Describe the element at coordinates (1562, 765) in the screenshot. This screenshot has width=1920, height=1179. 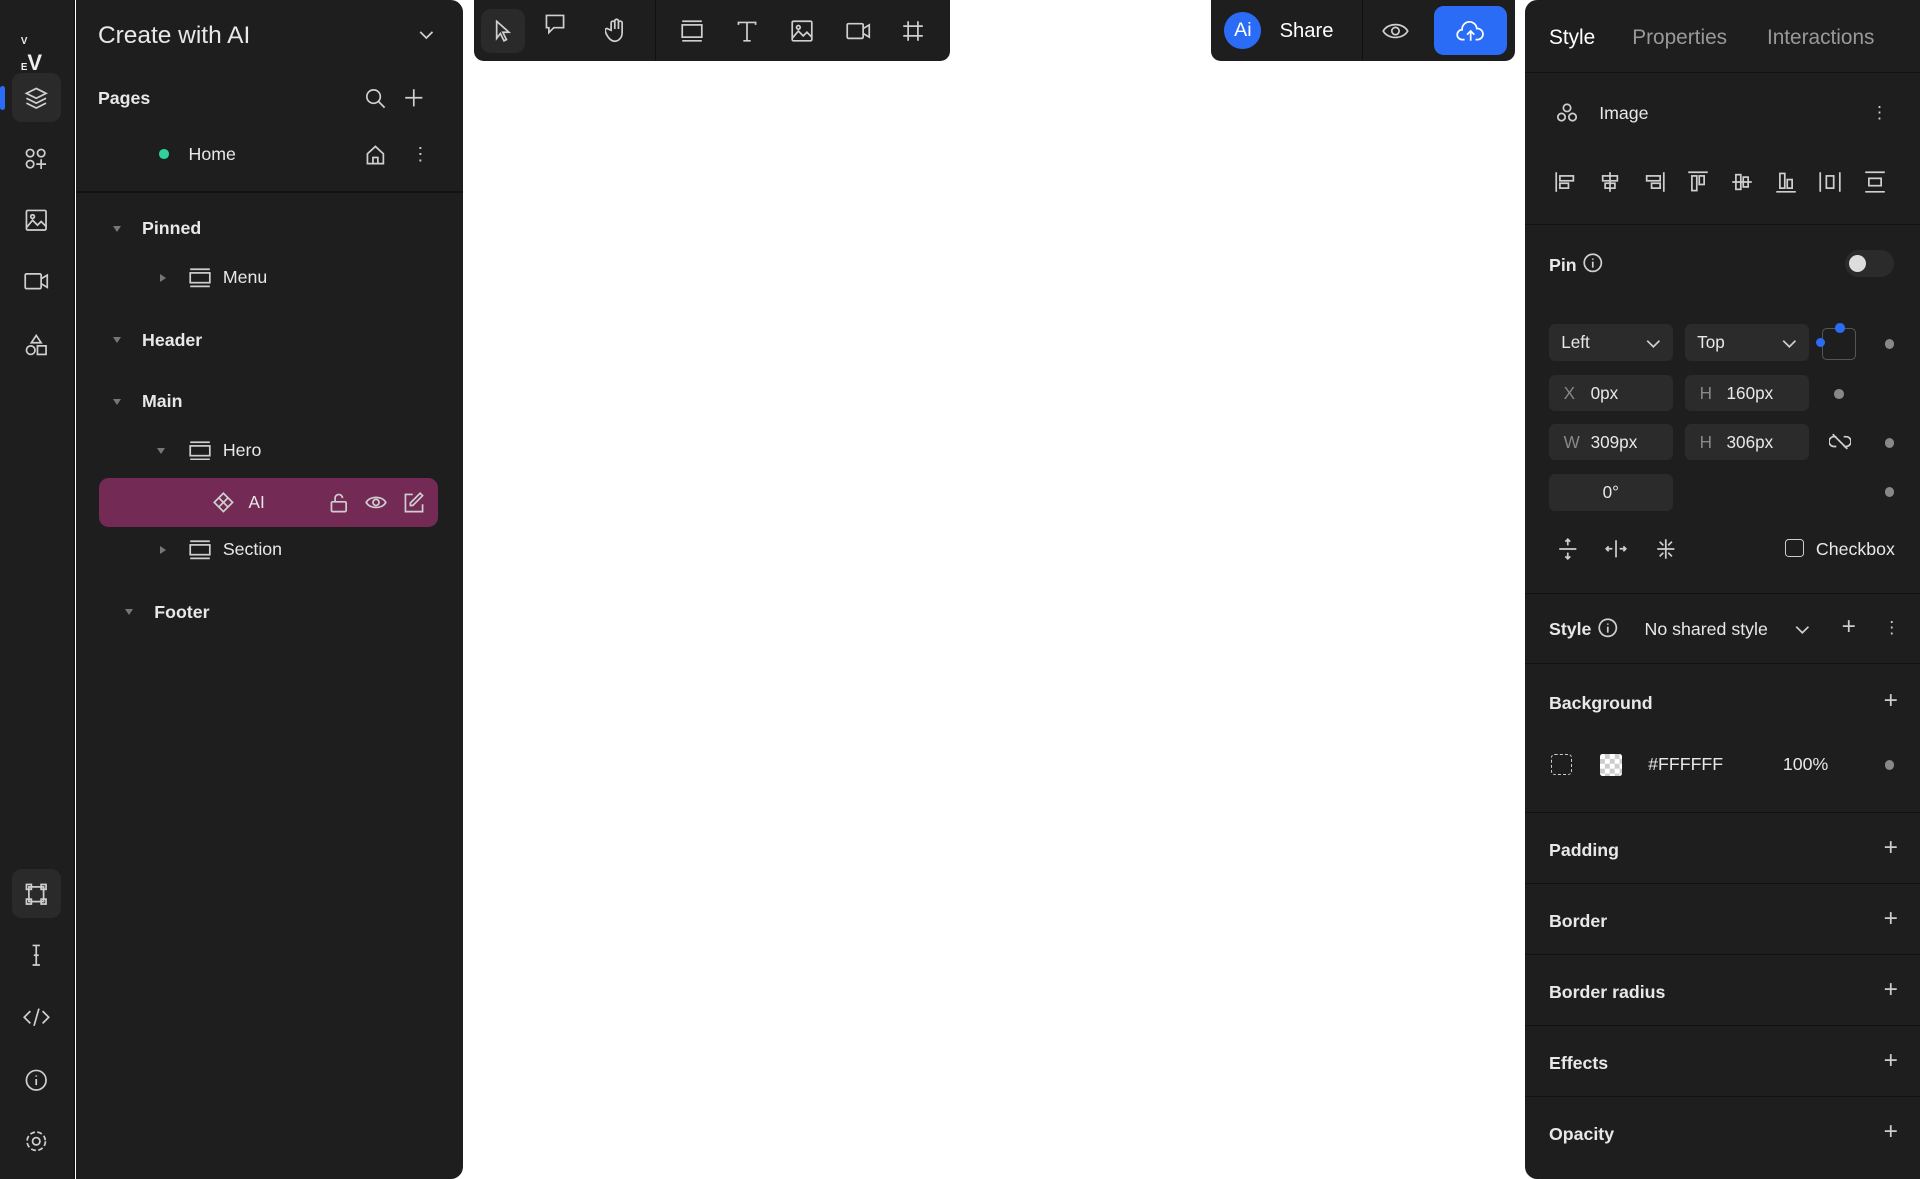
I see `fill-type-icon` at that location.